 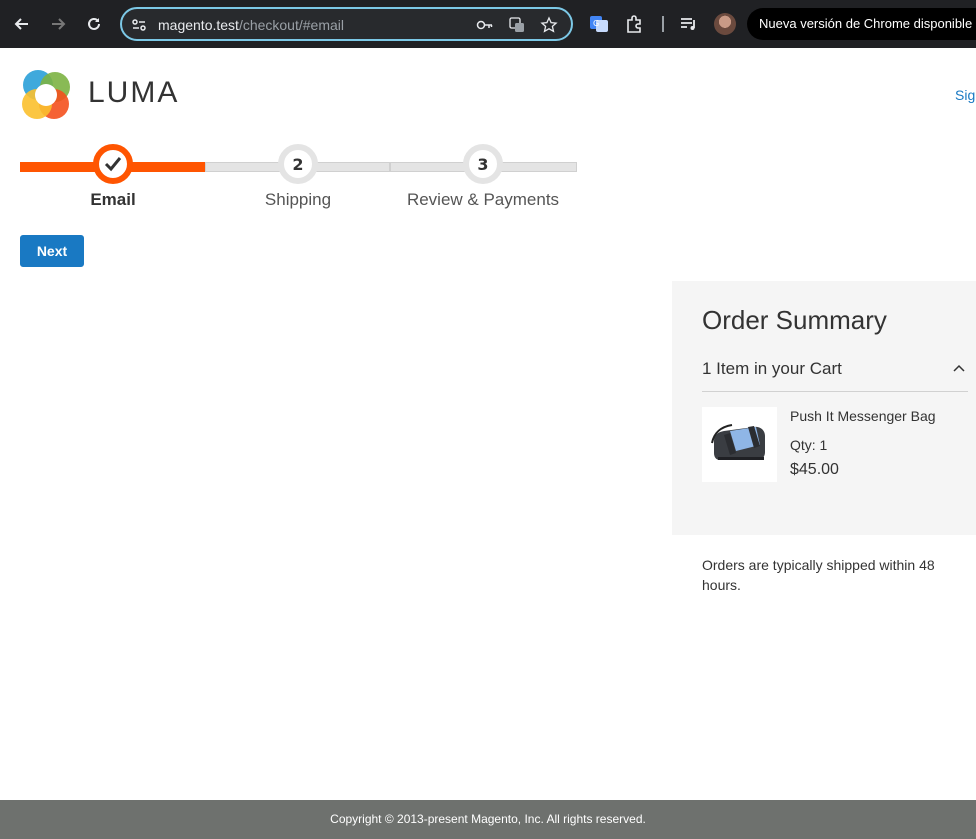 I want to click on cart-items-toggle: 1 Item in your Cart, so click(x=835, y=374).